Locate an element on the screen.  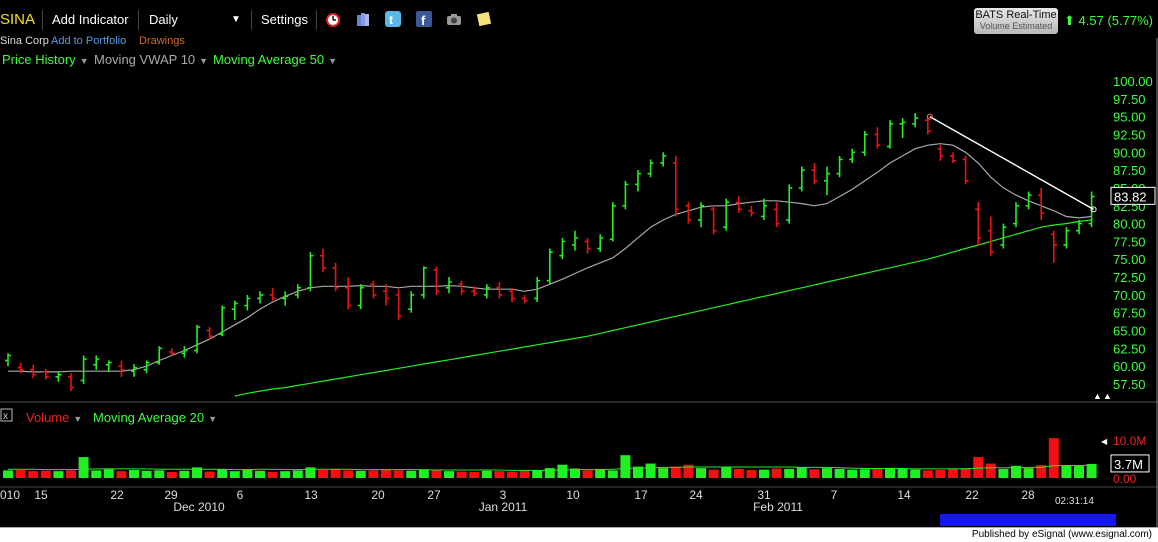
x-tick-label: 24 is located at coordinates (696, 495).